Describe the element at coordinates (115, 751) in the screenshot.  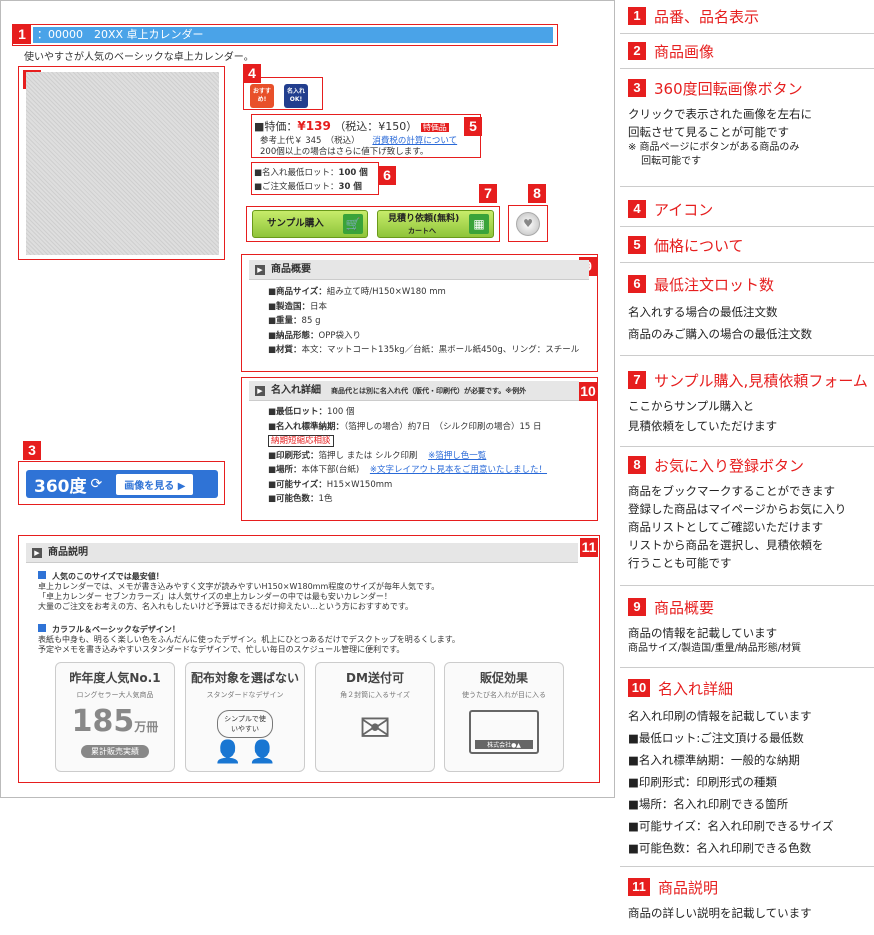
I see `sales-caption: 累計販売実績` at that location.